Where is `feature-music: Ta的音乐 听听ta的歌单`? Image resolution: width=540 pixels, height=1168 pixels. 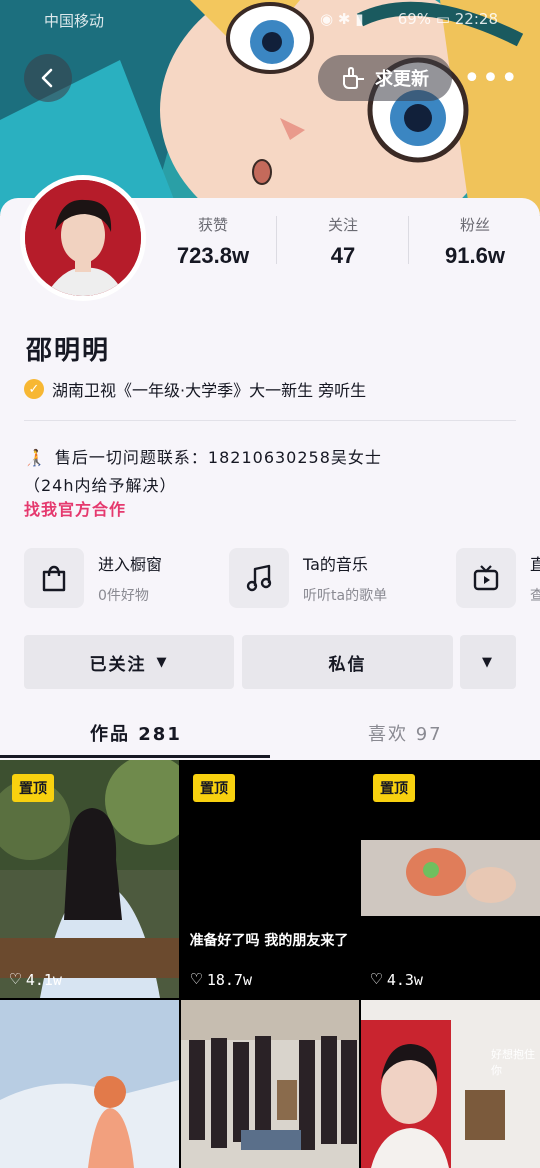
feature-music: Ta的音乐 听听ta的歌单 is located at coordinates (308, 578).